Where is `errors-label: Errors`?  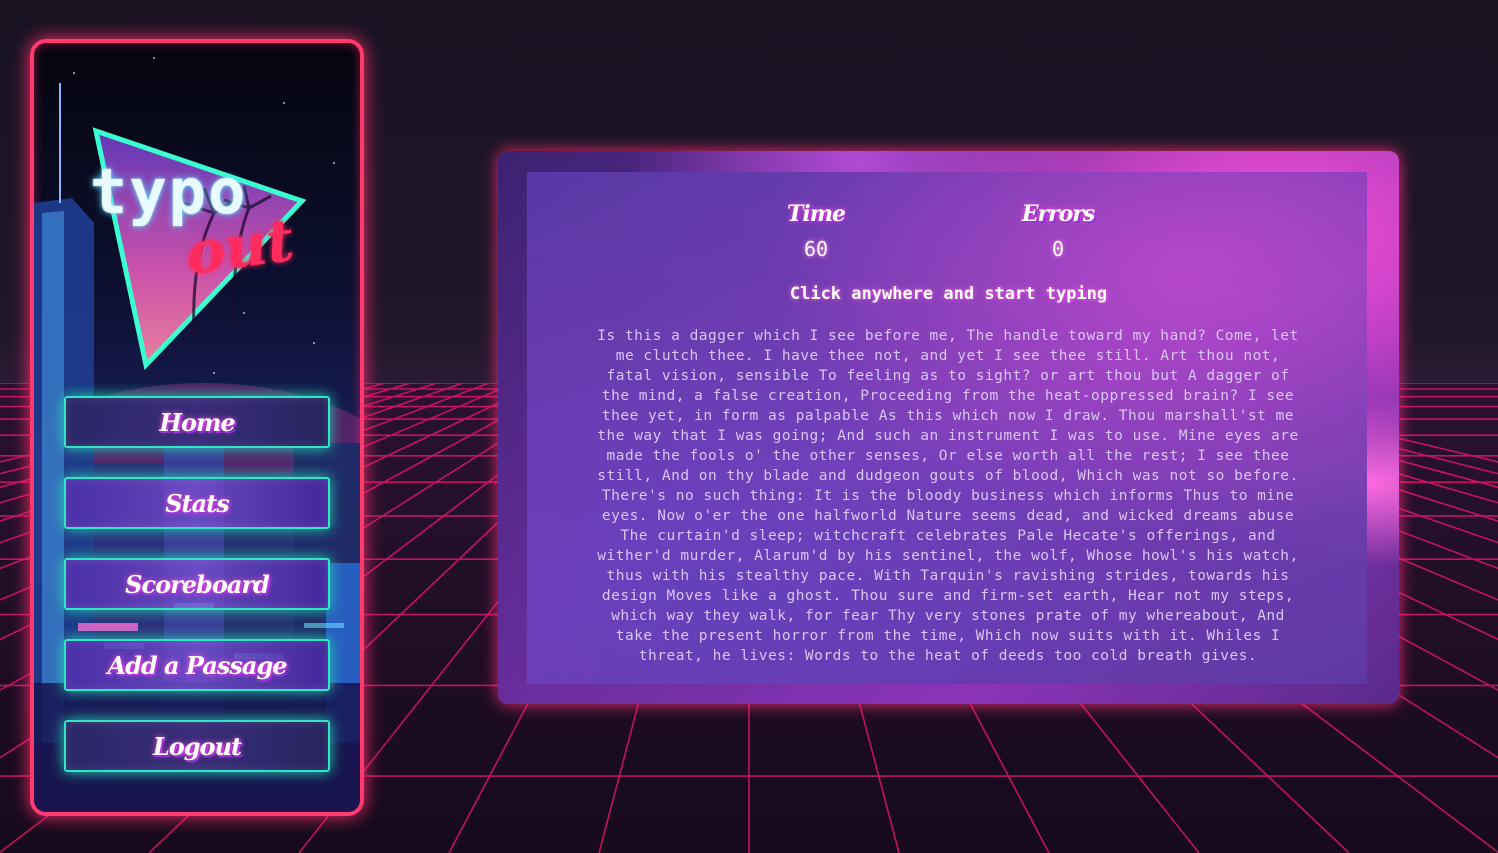 errors-label: Errors is located at coordinates (1058, 214).